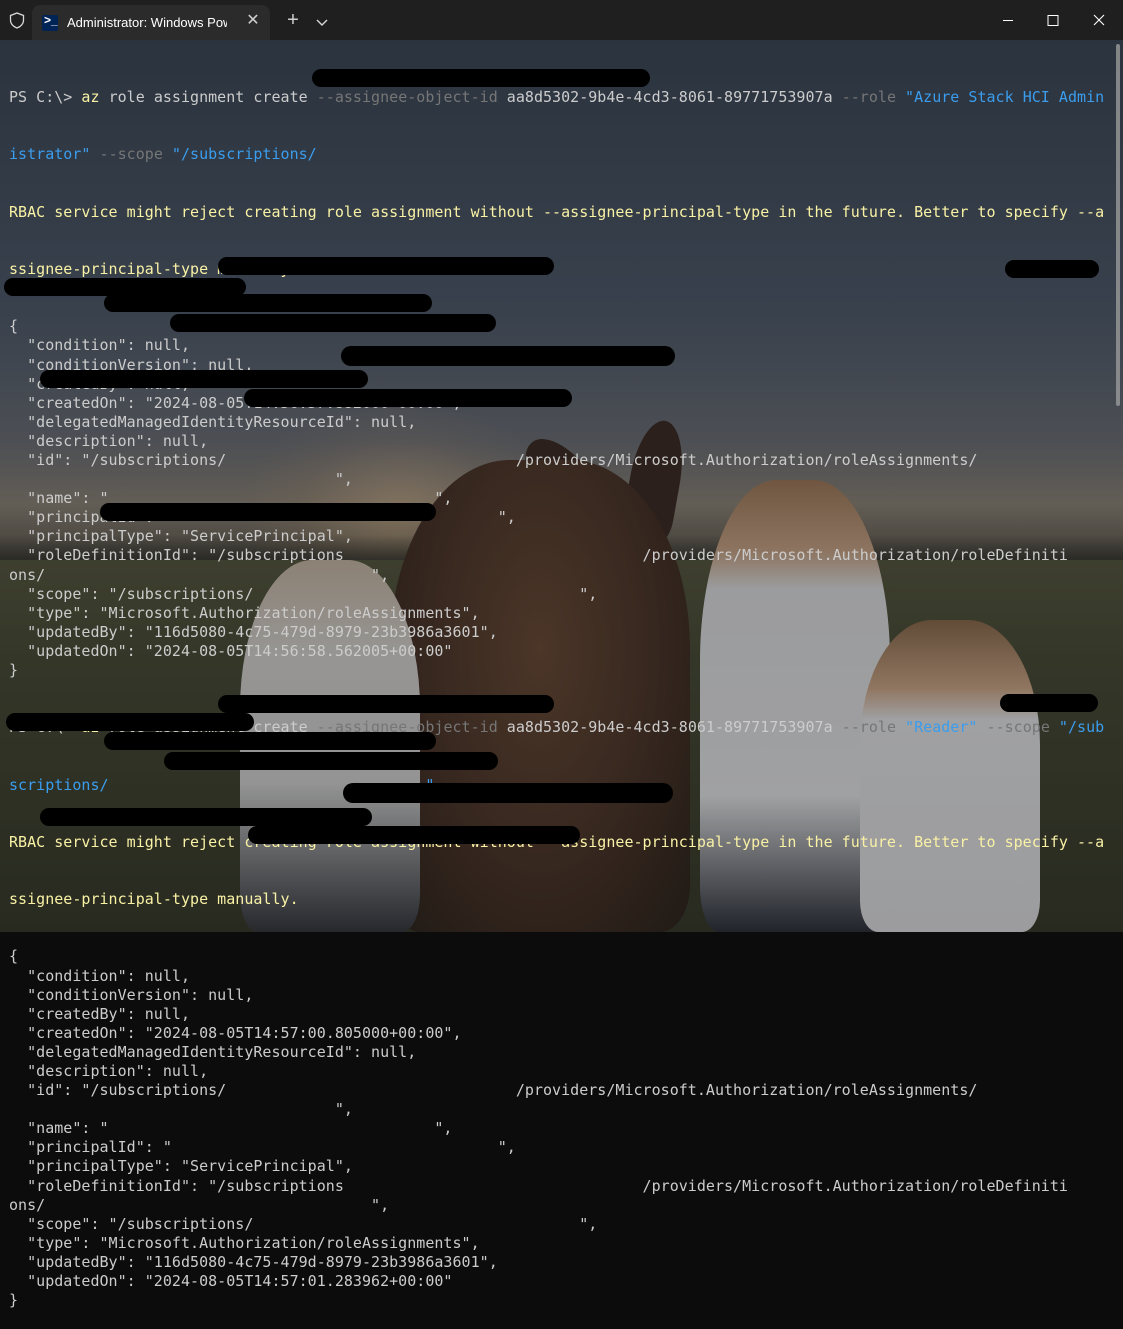 Image resolution: width=1123 pixels, height=1329 pixels. What do you see at coordinates (131, 994) in the screenshot?
I see `output-line: "conditionVersion": null,` at bounding box center [131, 994].